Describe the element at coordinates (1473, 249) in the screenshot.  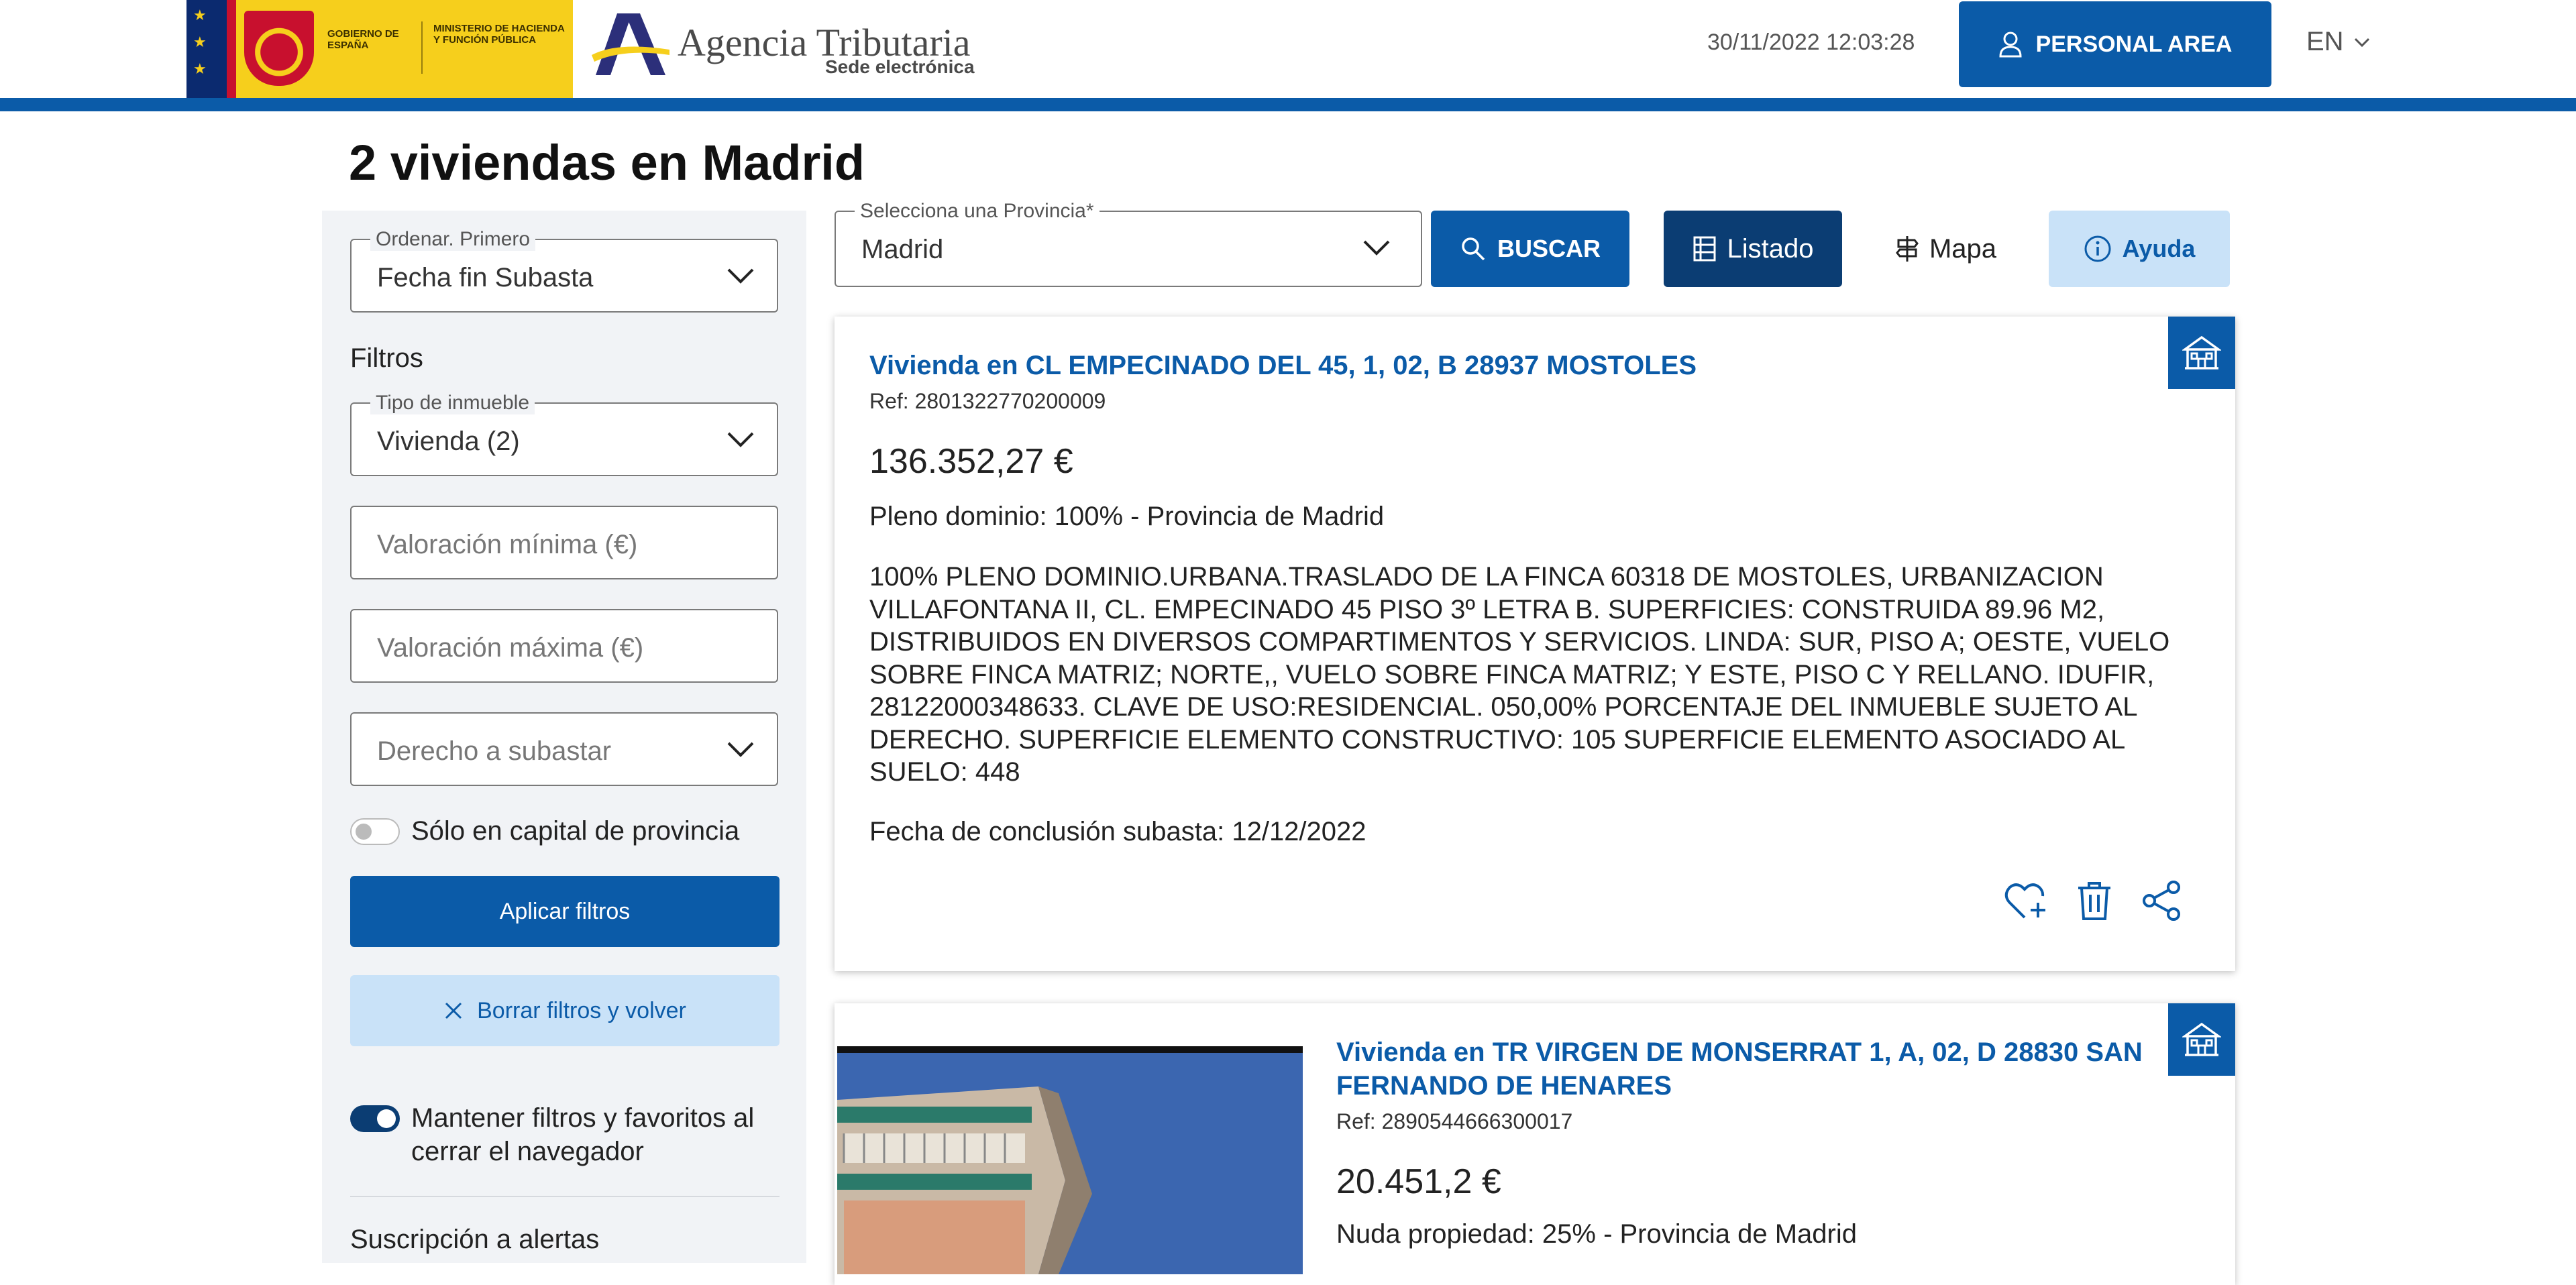
I see `search-icon` at that location.